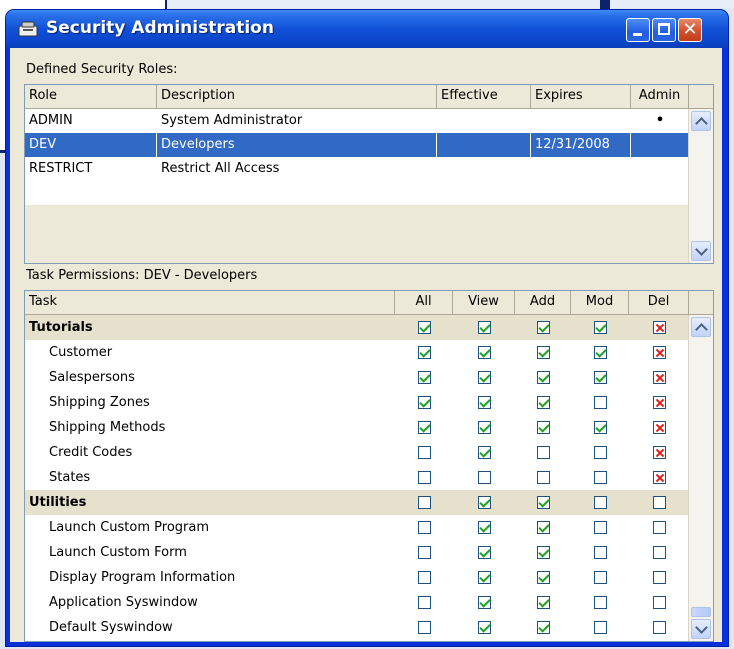  Describe the element at coordinates (660, 97) in the screenshot. I see `column-header-admin: Admin` at that location.